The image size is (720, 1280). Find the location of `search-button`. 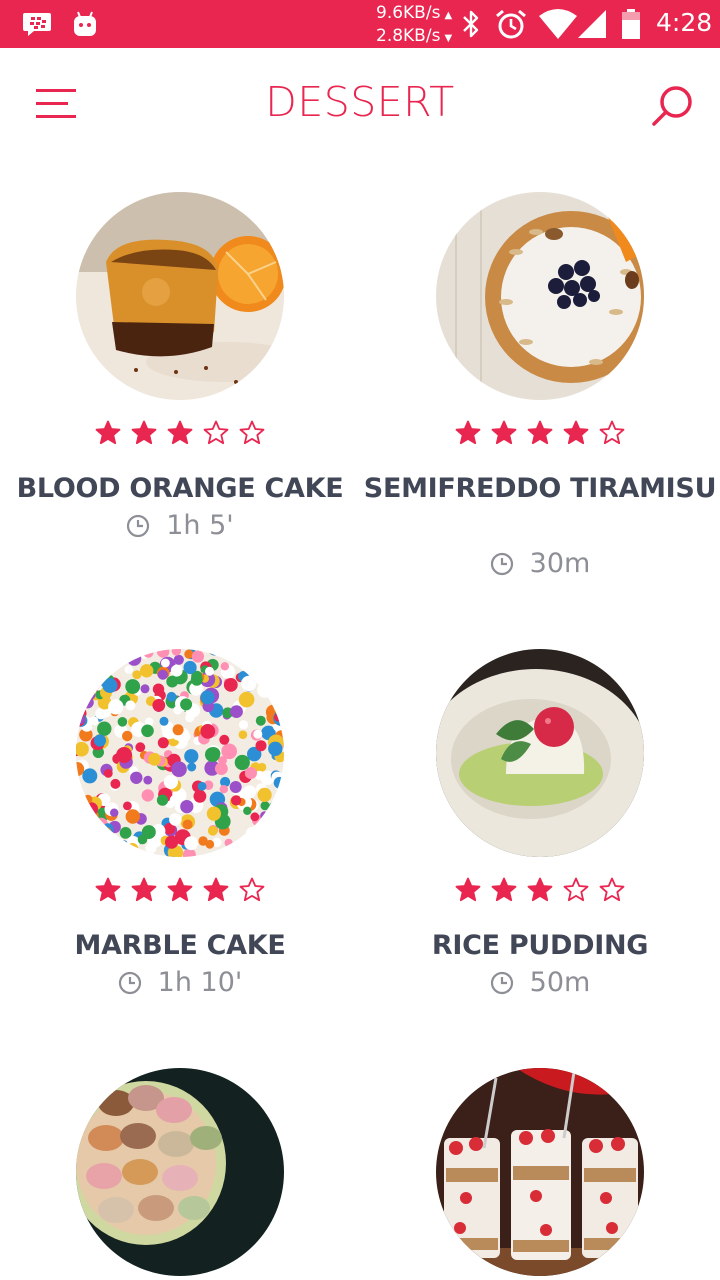

search-button is located at coordinates (674, 106).